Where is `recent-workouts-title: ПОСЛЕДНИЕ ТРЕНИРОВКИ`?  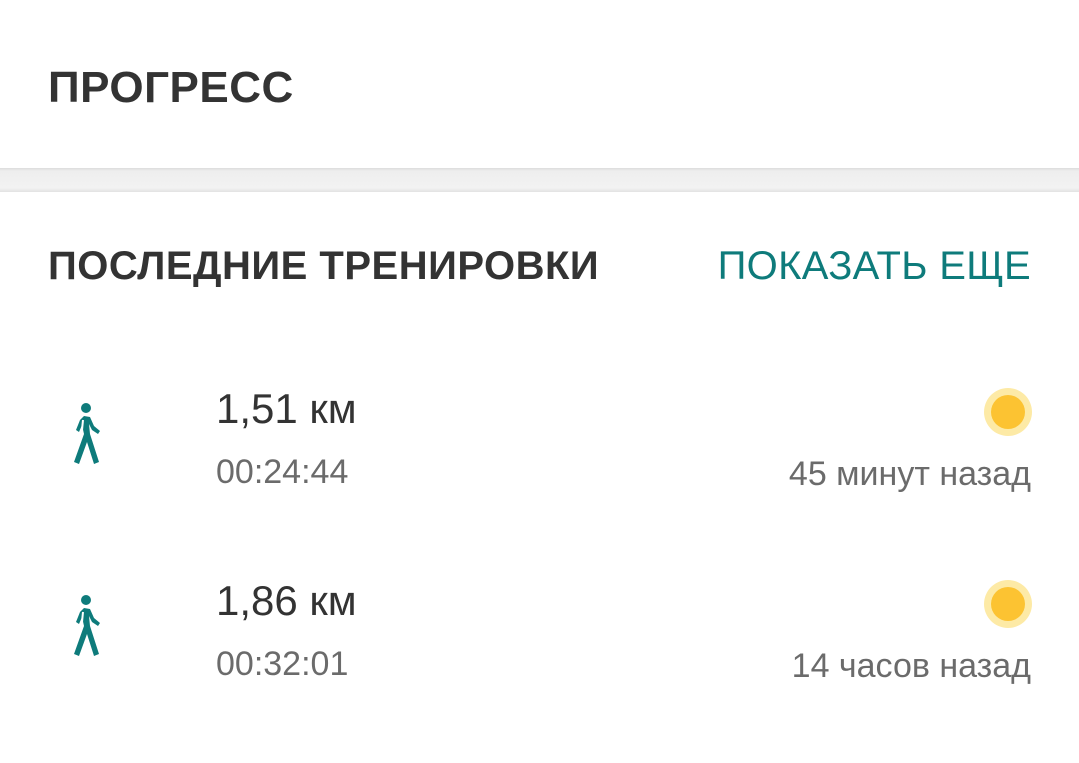 recent-workouts-title: ПОСЛЕДНИЕ ТРЕНИРОВКИ is located at coordinates (324, 266).